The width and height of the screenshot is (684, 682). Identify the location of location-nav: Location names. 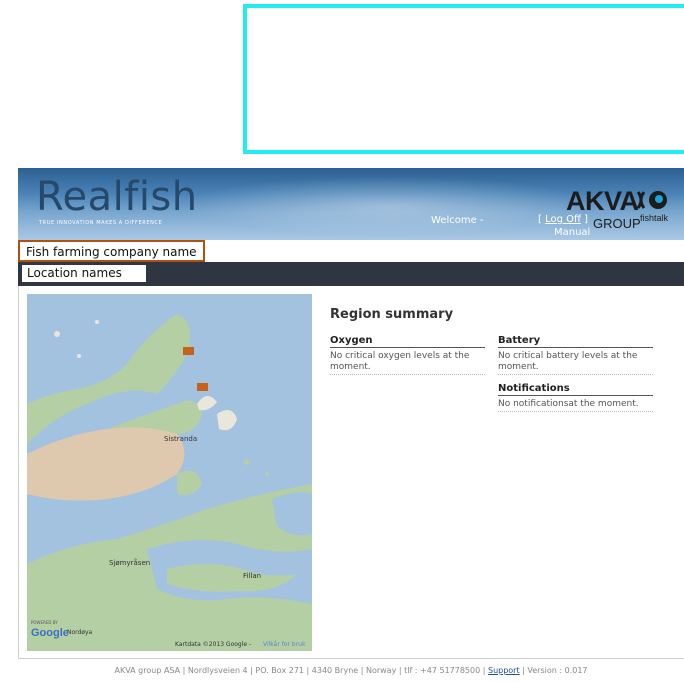
(351, 274).